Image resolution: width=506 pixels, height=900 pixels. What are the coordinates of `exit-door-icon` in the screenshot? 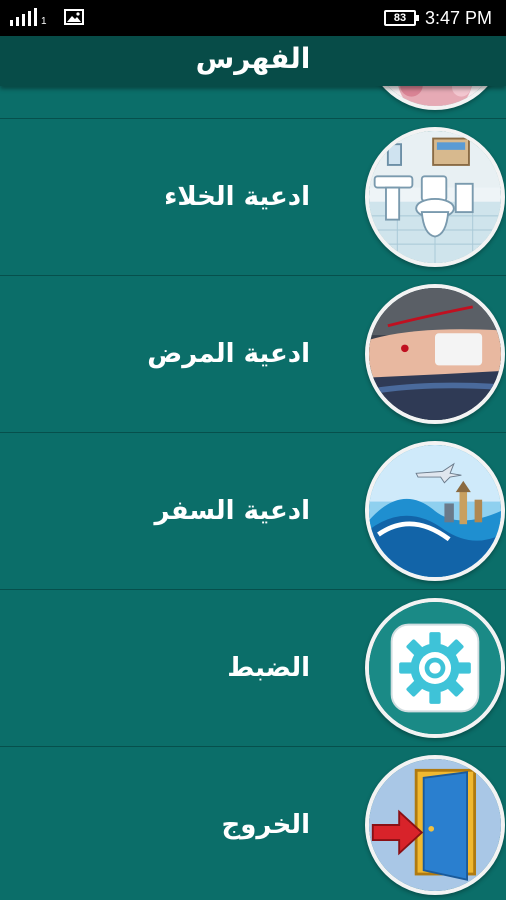 It's located at (435, 825).